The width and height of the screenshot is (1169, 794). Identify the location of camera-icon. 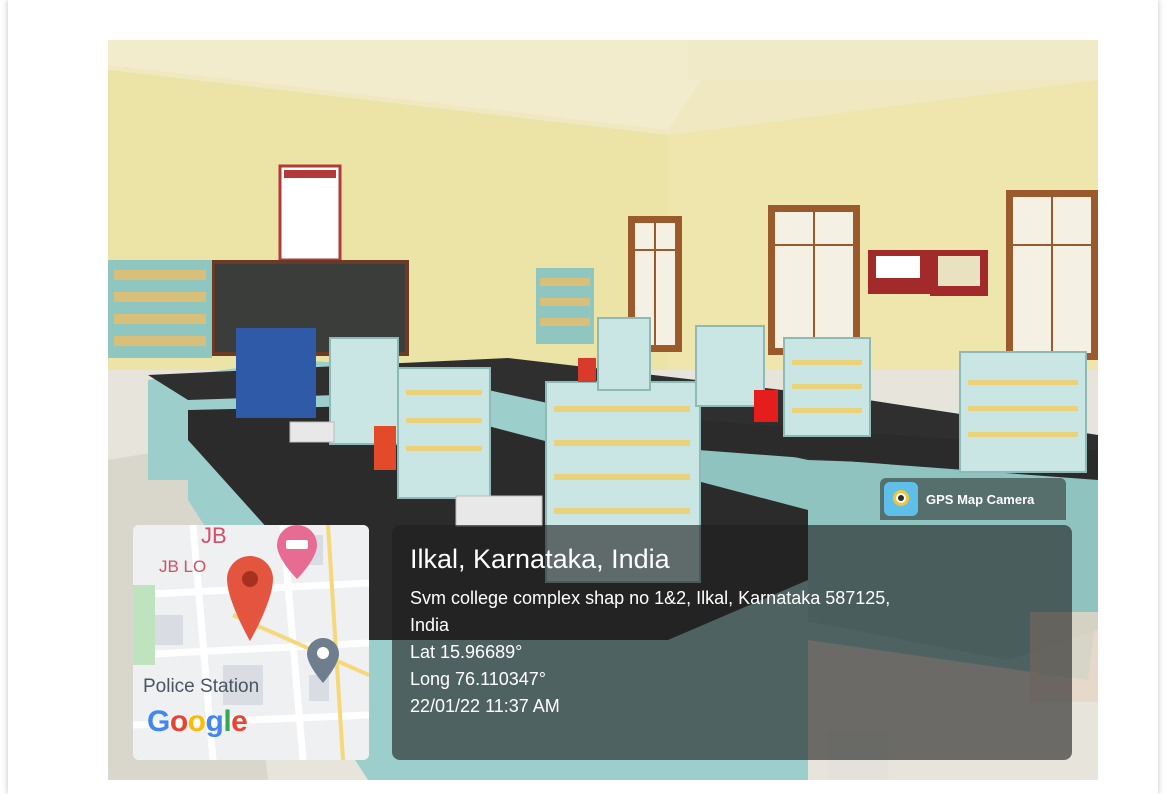
(901, 499).